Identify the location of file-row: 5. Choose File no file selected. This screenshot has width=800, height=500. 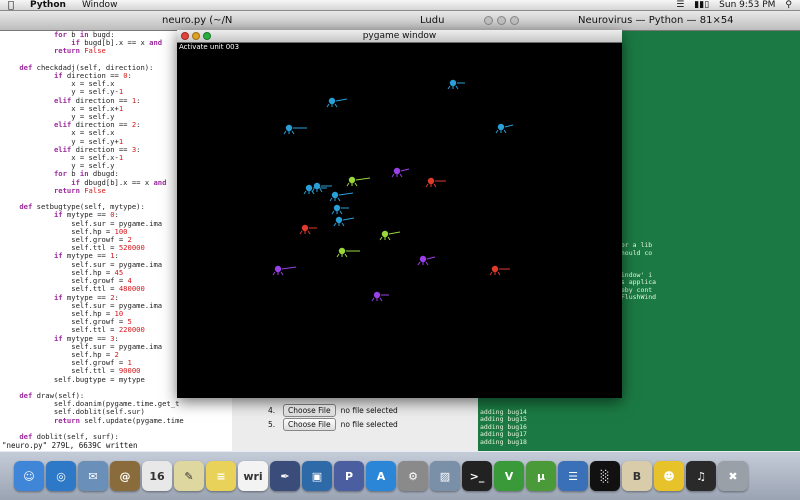
(333, 424).